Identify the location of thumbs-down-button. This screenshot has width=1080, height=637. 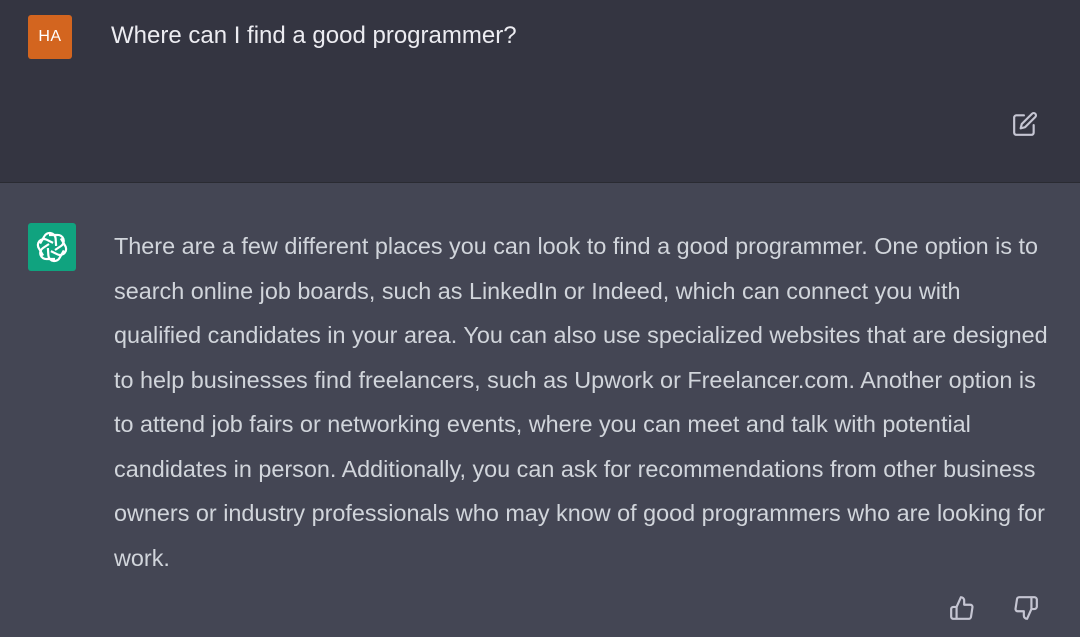
(1026, 608).